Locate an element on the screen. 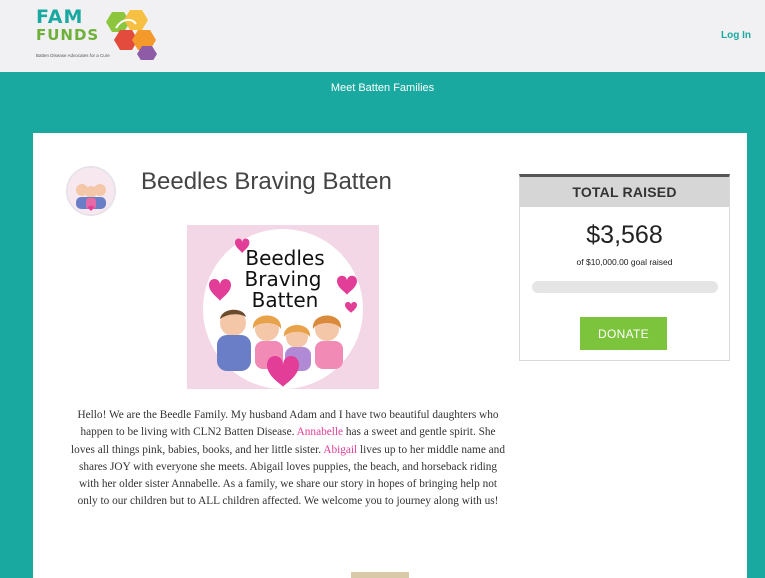 The width and height of the screenshot is (765, 578). family-avatar is located at coordinates (91, 191).